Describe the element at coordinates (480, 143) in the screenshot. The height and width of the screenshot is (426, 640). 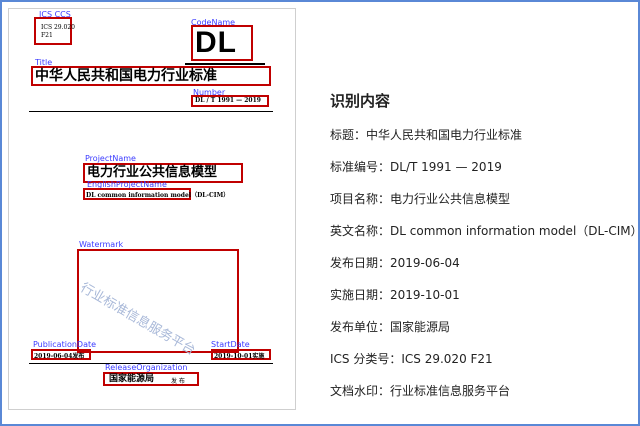
I see `field-row-title: 标题：中华人民共和国电力行业标准` at that location.